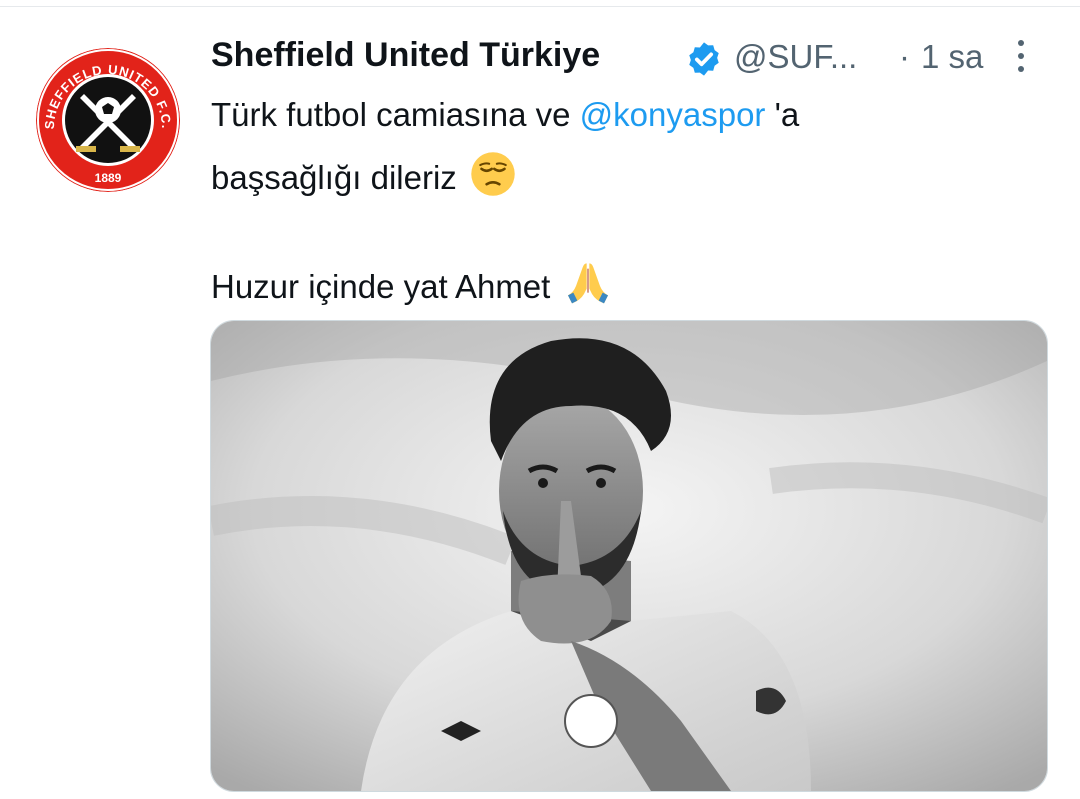 The width and height of the screenshot is (1080, 799). I want to click on crest-year: 1889, so click(108, 178).